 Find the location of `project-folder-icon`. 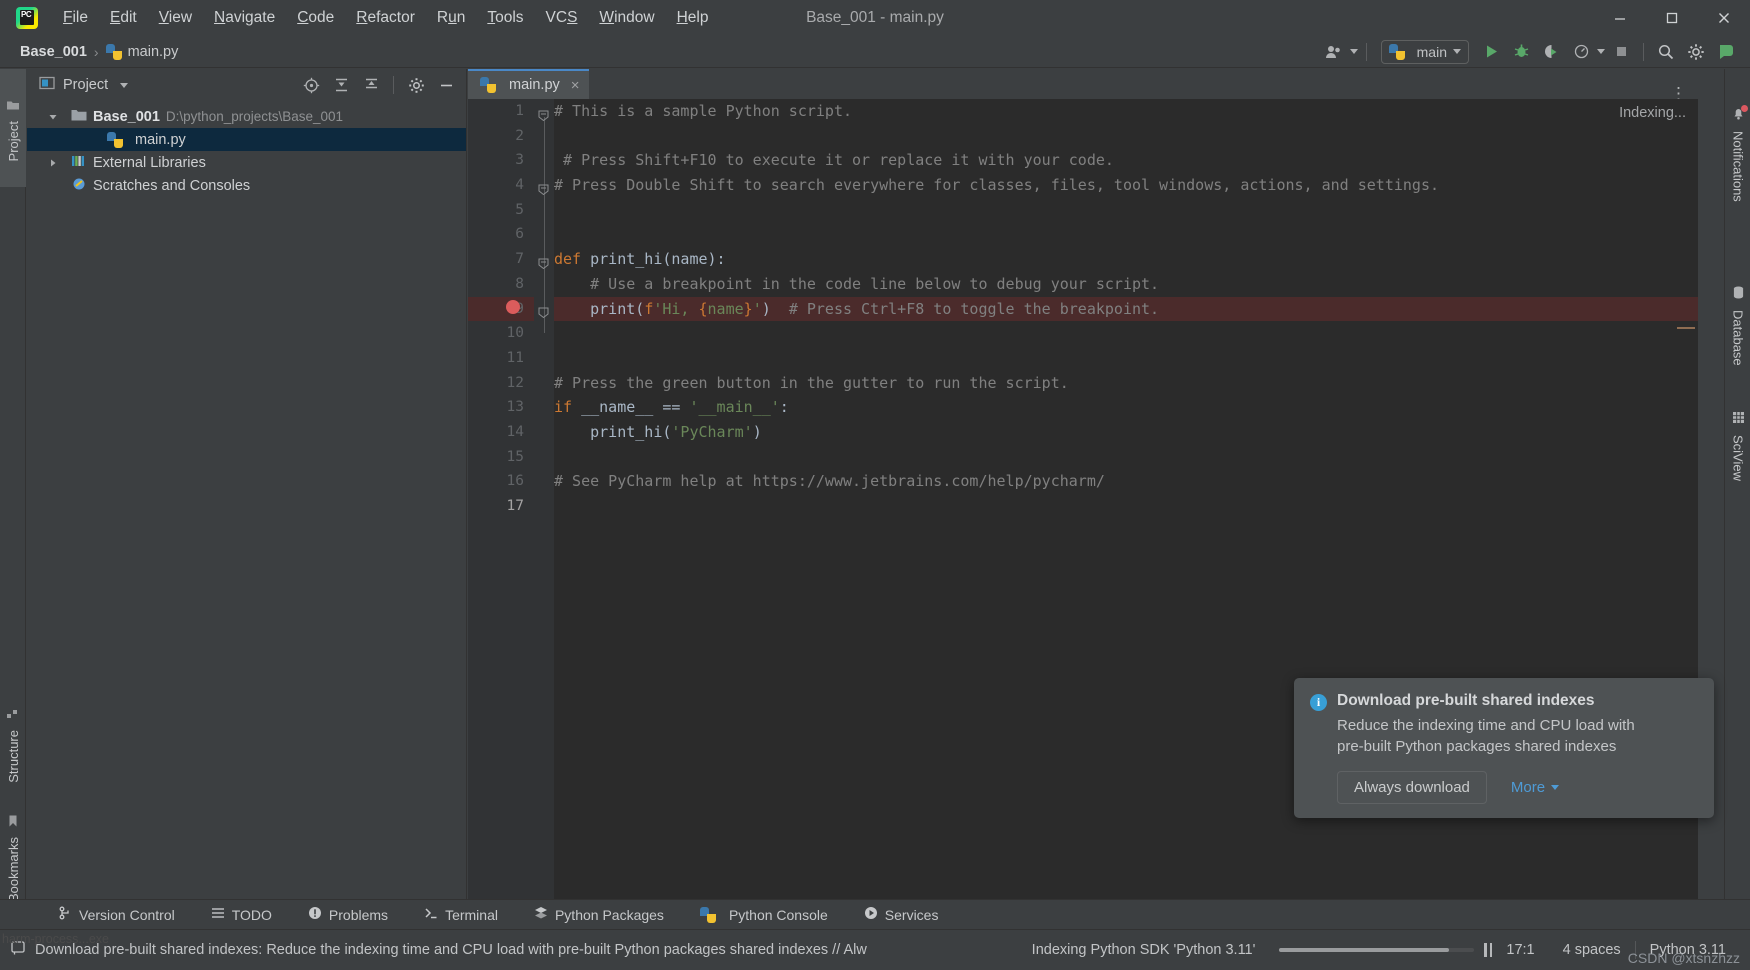

project-folder-icon is located at coordinates (13, 106).